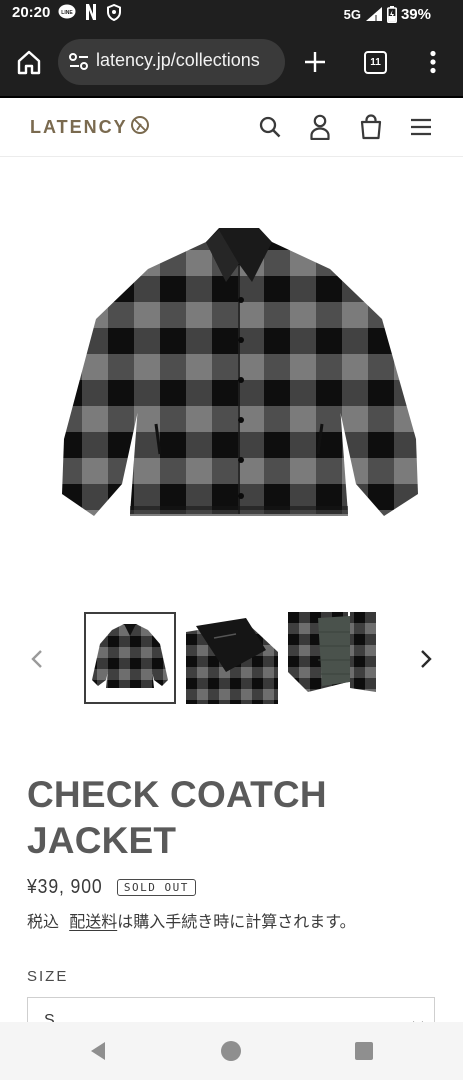  I want to click on product-price: ¥39, 900, so click(65, 886).